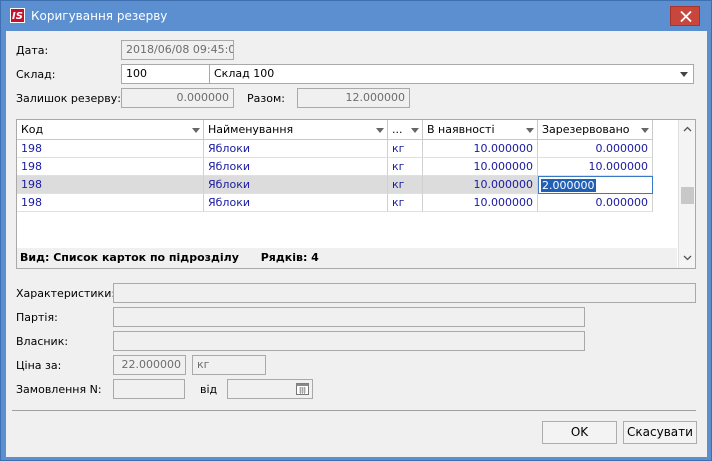 This screenshot has width=712, height=461. I want to click on title-bar: IS Коригування резерву, so click(356, 16).